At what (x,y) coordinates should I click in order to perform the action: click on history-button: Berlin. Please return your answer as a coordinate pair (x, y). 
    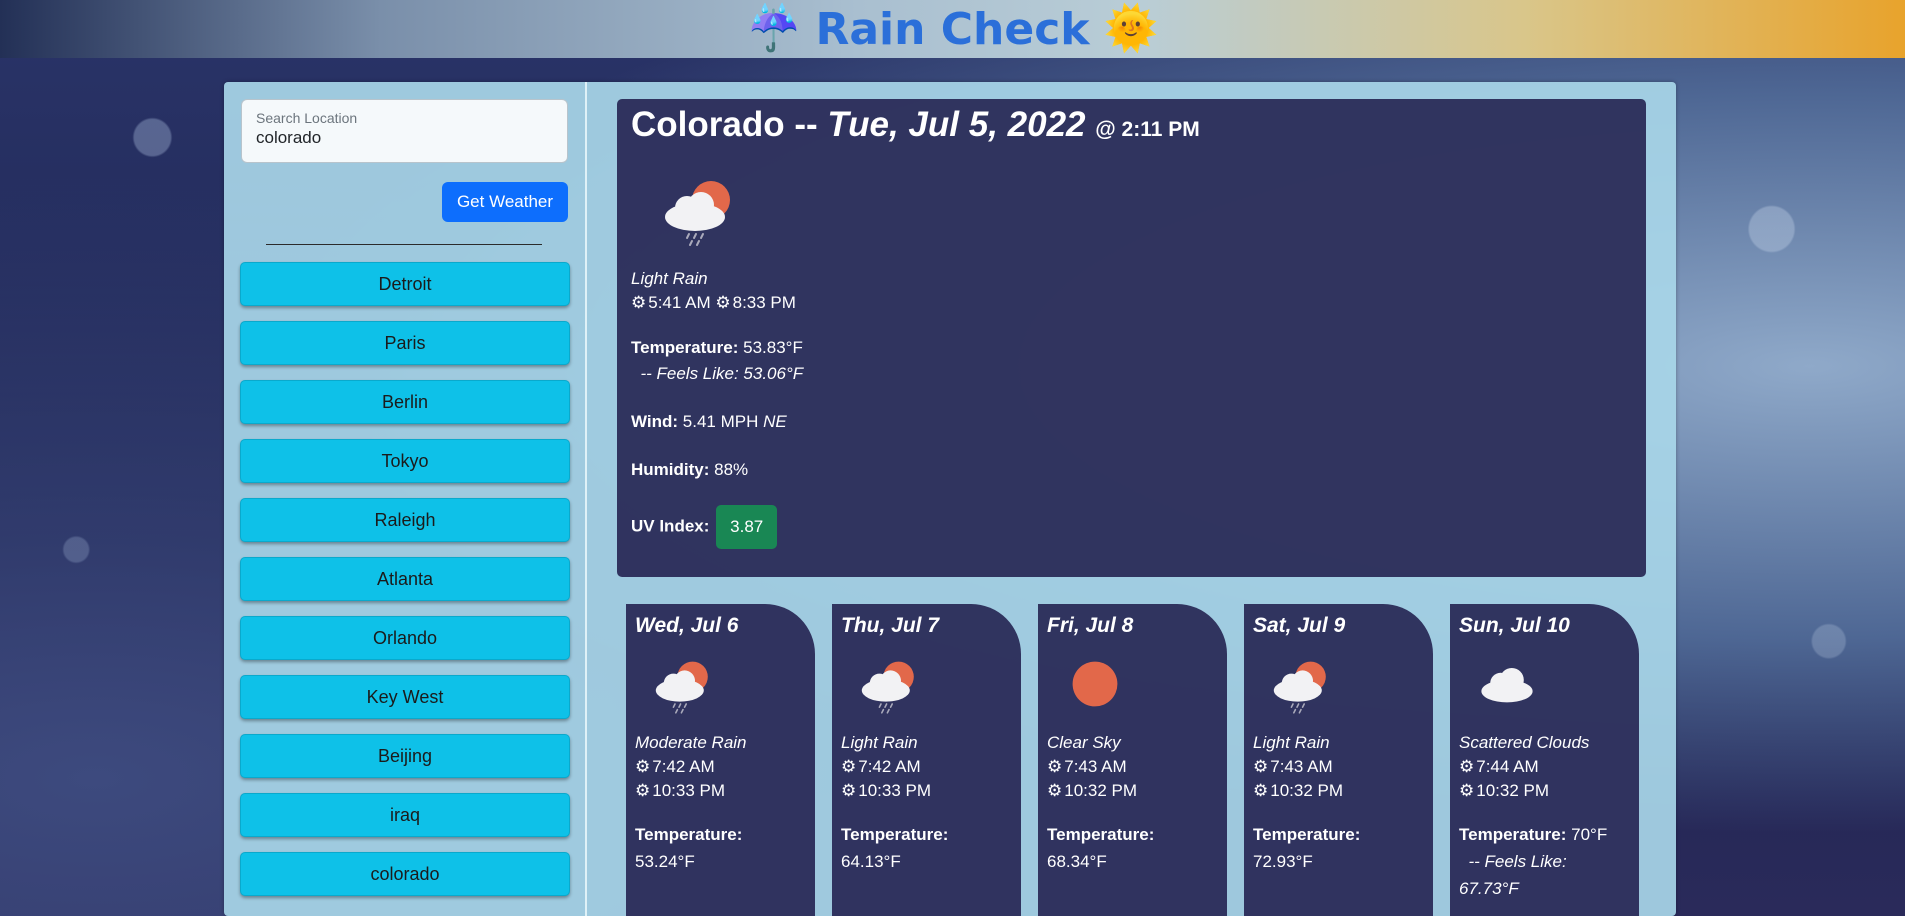
    Looking at the image, I should click on (405, 402).